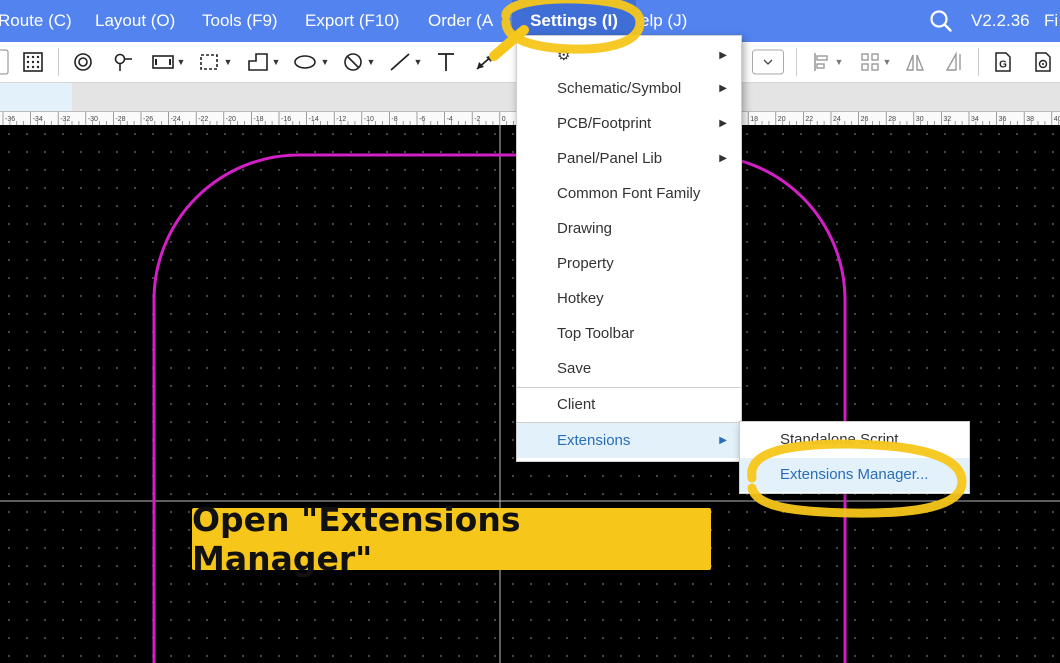 This screenshot has width=1060, height=663. I want to click on ruler-tick-label: 18, so click(754, 119).